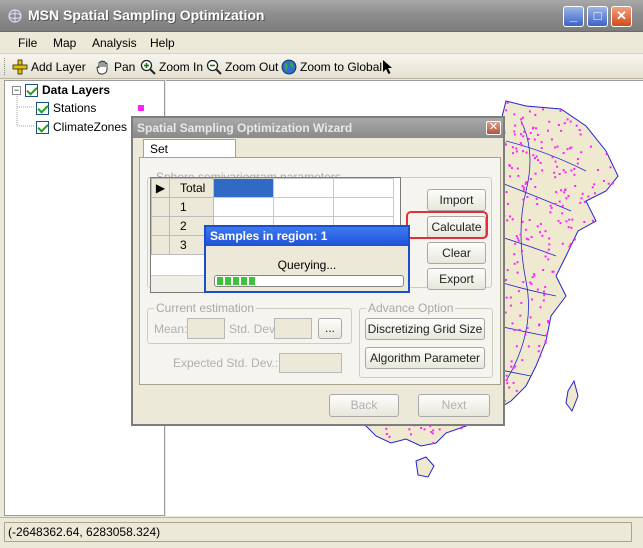 The width and height of the screenshot is (643, 548). Describe the element at coordinates (364, 405) in the screenshot. I see `back-button: Back` at that location.